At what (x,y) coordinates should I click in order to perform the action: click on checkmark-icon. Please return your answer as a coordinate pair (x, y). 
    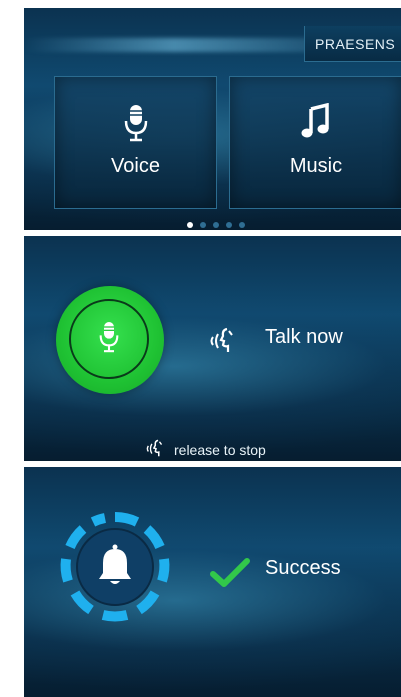
    Looking at the image, I should click on (230, 575).